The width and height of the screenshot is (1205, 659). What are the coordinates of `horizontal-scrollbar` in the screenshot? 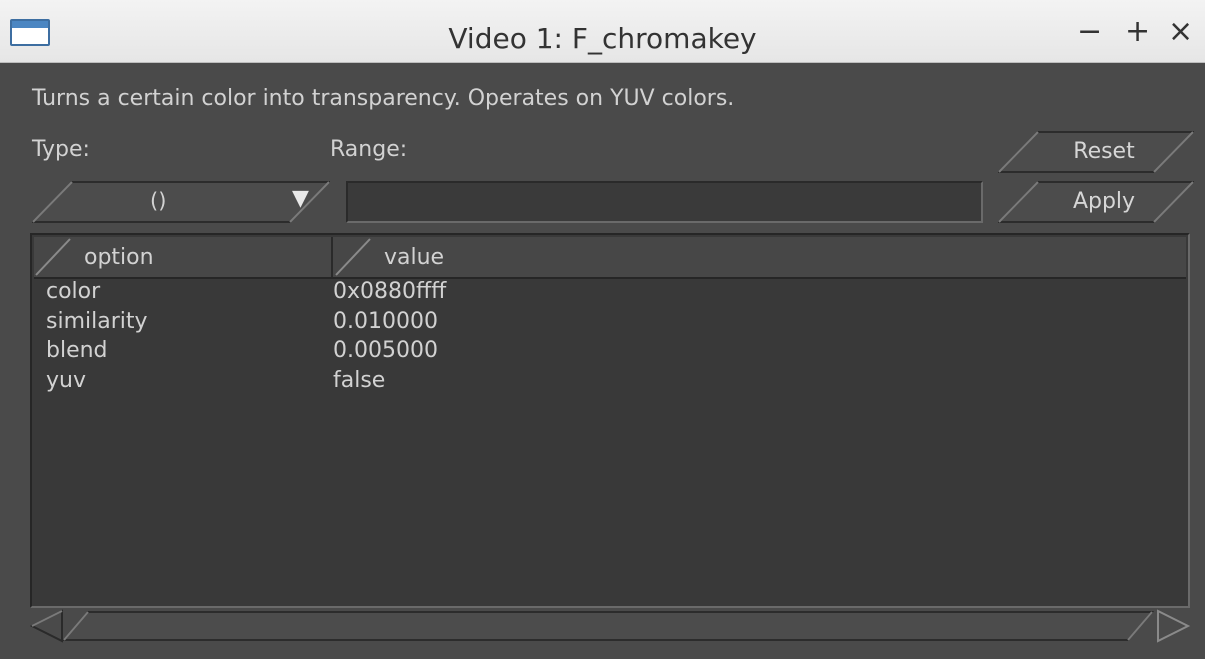 It's located at (611, 626).